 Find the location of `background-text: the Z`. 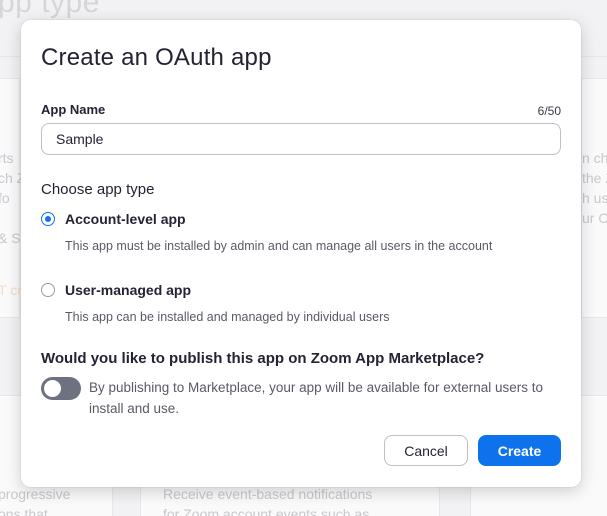

background-text: the Z is located at coordinates (594, 178).